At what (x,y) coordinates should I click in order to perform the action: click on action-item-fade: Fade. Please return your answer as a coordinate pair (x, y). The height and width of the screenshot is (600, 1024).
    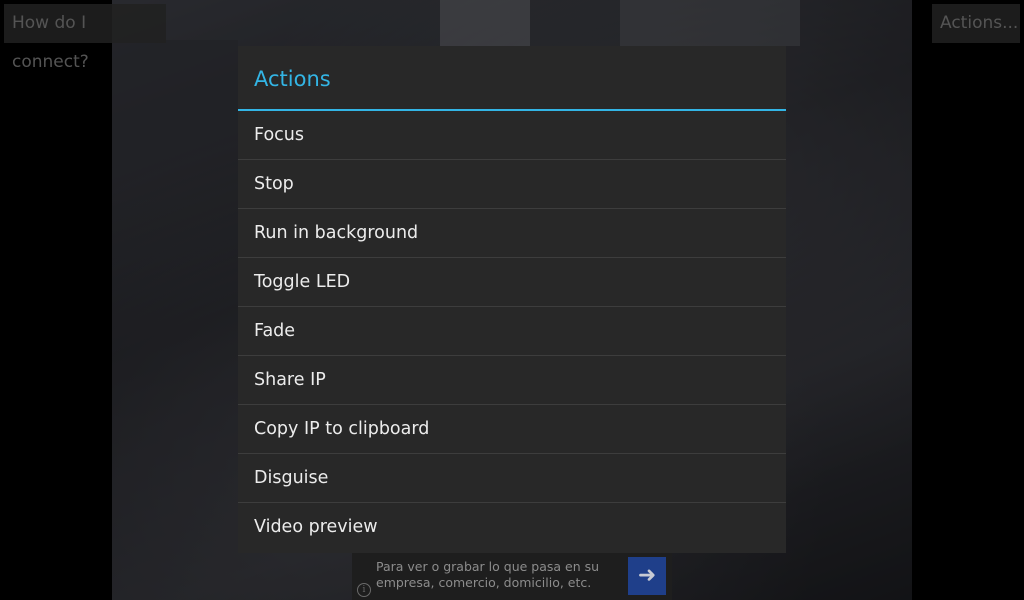
    Looking at the image, I should click on (512, 331).